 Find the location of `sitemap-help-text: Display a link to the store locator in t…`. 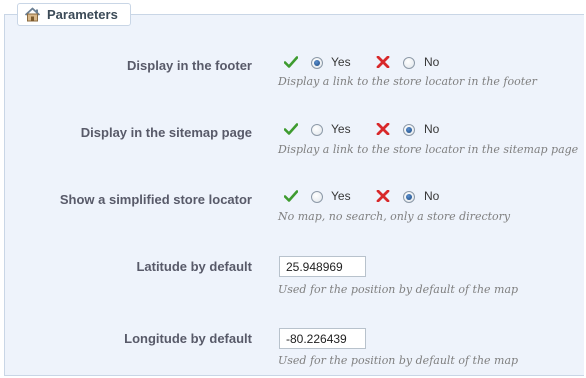

sitemap-help-text: Display a link to the store locator in t… is located at coordinates (428, 149).